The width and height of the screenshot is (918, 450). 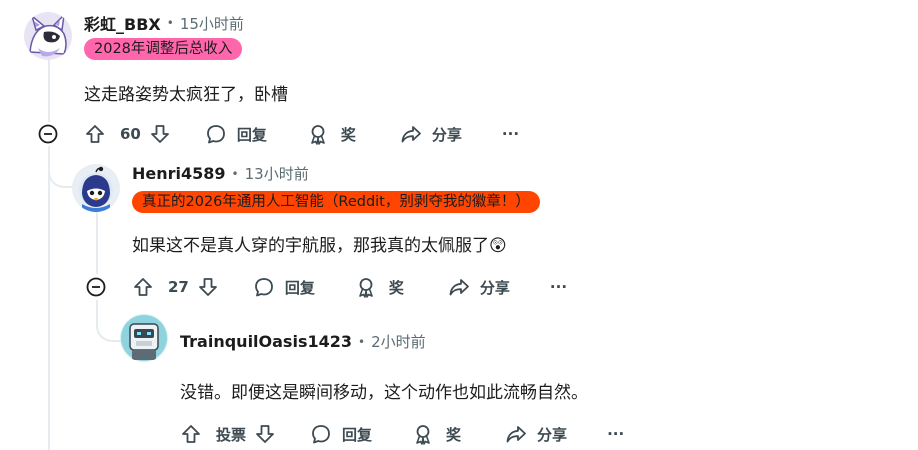 What do you see at coordinates (231, 434) in the screenshot?
I see `vote-label: 投票` at bounding box center [231, 434].